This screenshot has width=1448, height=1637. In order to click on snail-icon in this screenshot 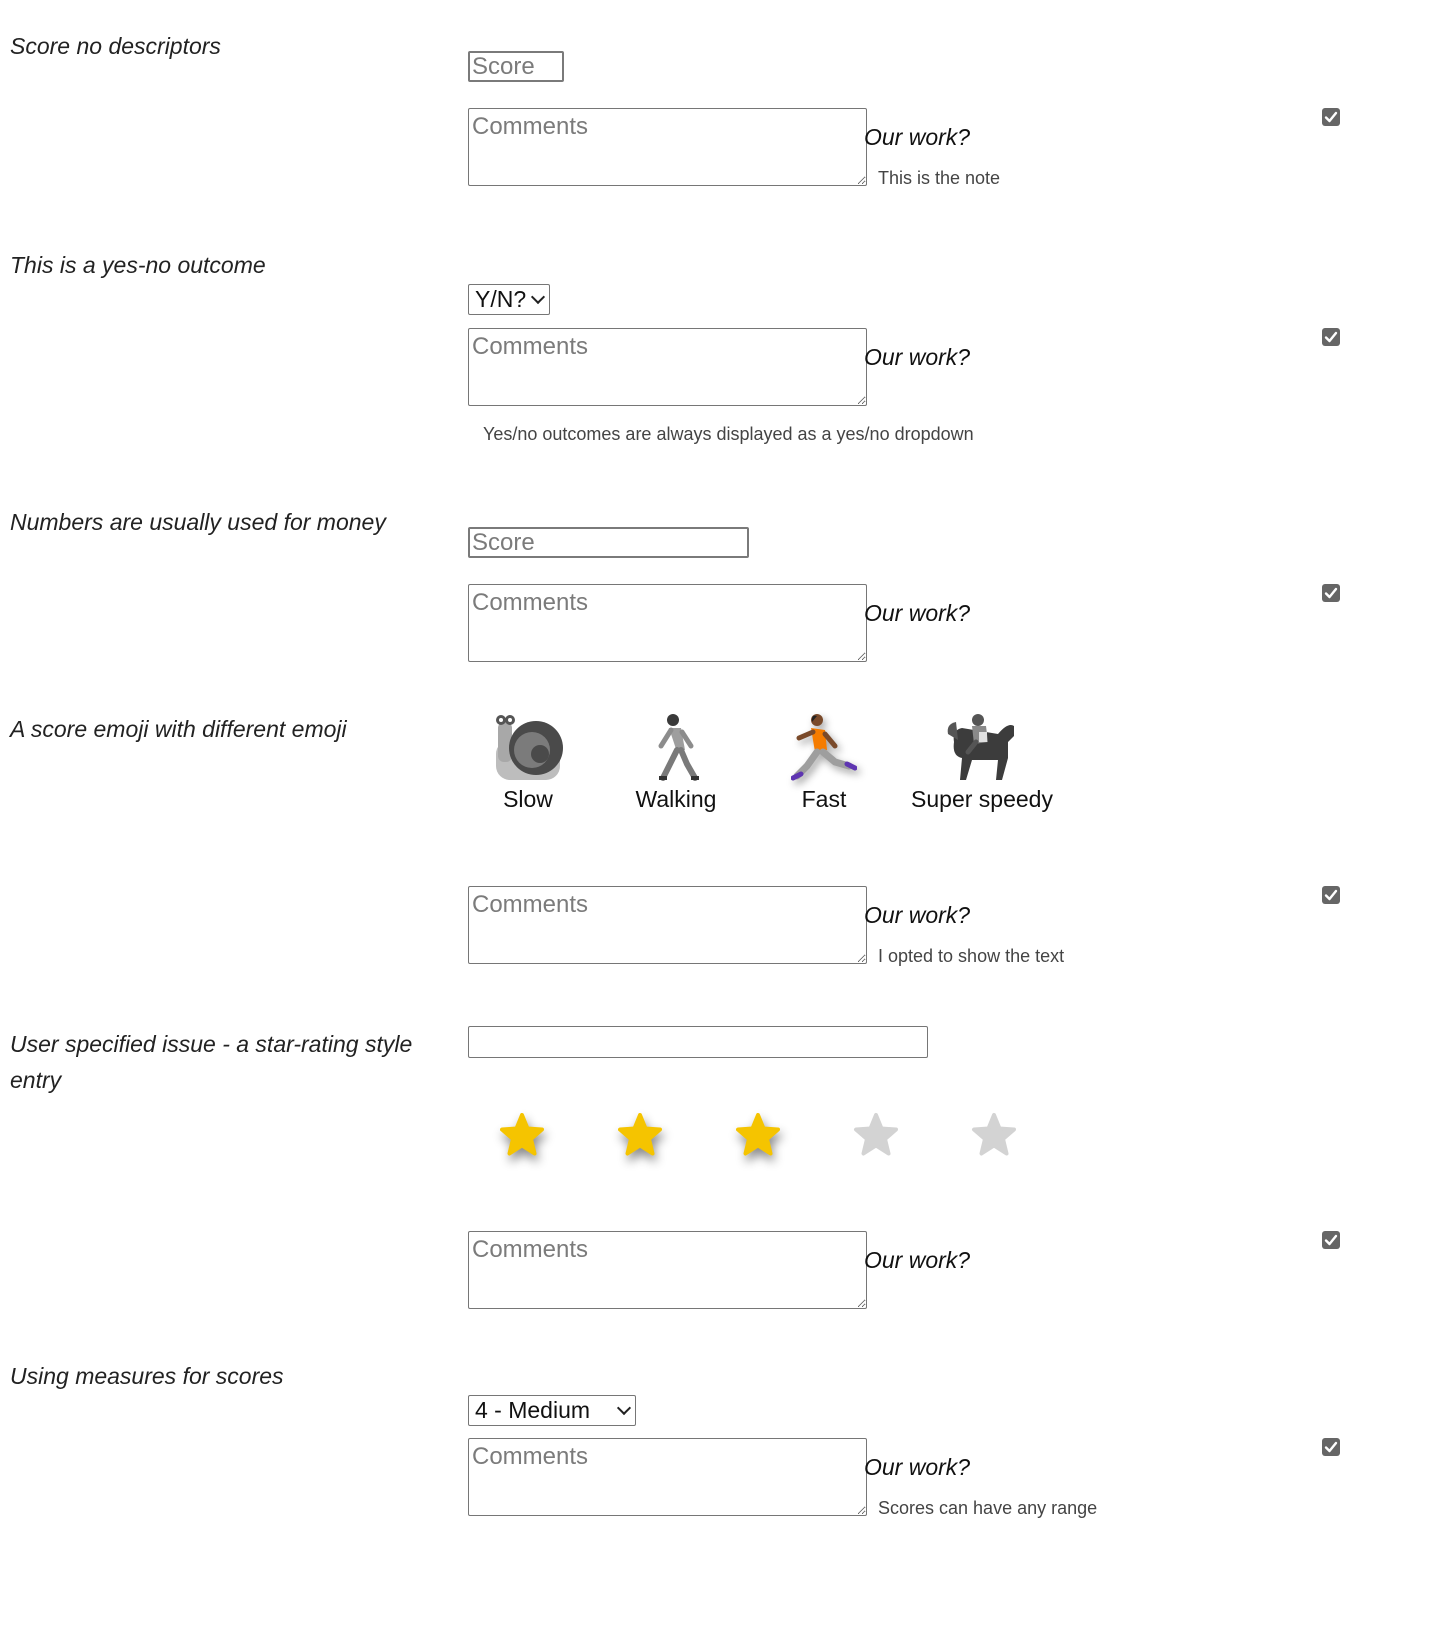, I will do `click(529, 747)`.